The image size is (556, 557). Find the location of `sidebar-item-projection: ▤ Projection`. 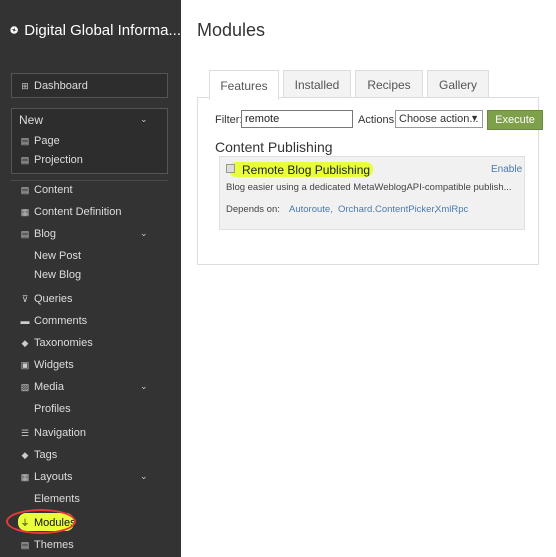

sidebar-item-projection: ▤ Projection is located at coordinates (51, 160).